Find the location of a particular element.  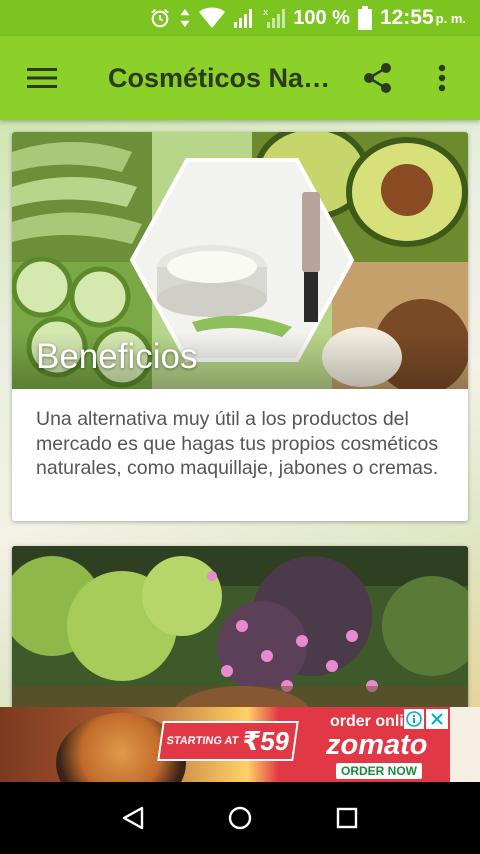

battery-icon is located at coordinates (364, 18).